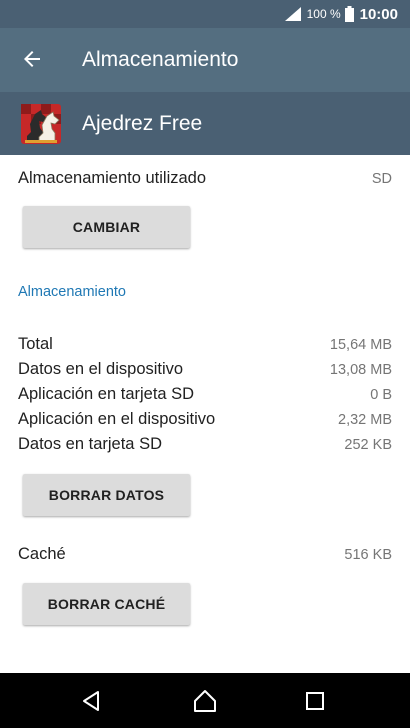  What do you see at coordinates (35, 344) in the screenshot?
I see `storage-row-label: Total` at bounding box center [35, 344].